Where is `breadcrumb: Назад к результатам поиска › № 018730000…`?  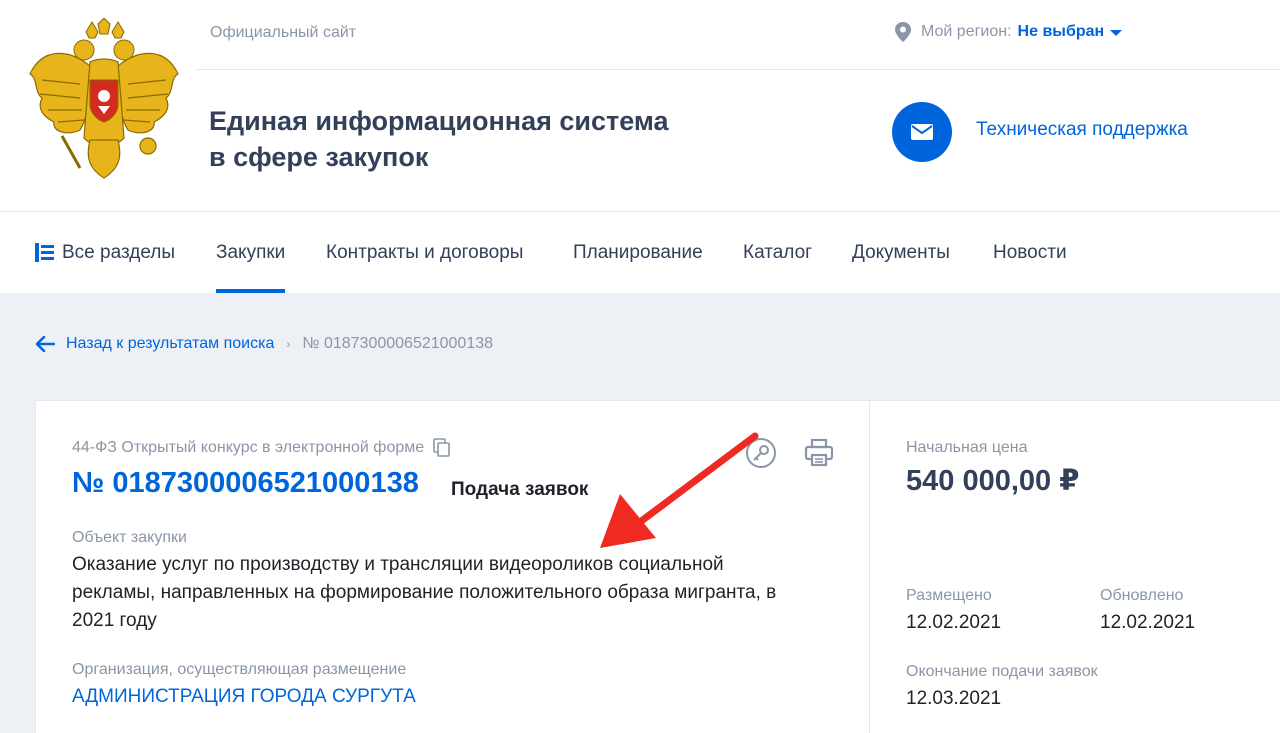 breadcrumb: Назад к результатам поиска › № 018730000… is located at coordinates (264, 344).